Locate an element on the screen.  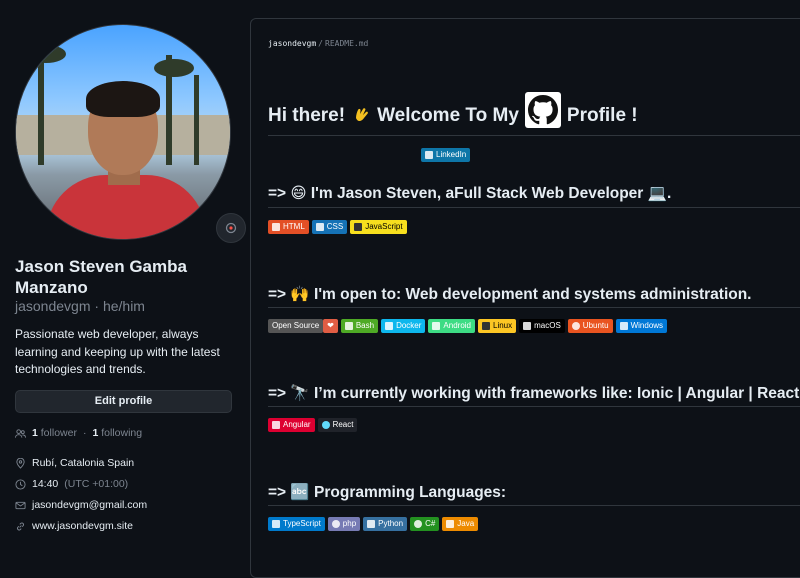
following-link: 1 following is located at coordinates (117, 433).